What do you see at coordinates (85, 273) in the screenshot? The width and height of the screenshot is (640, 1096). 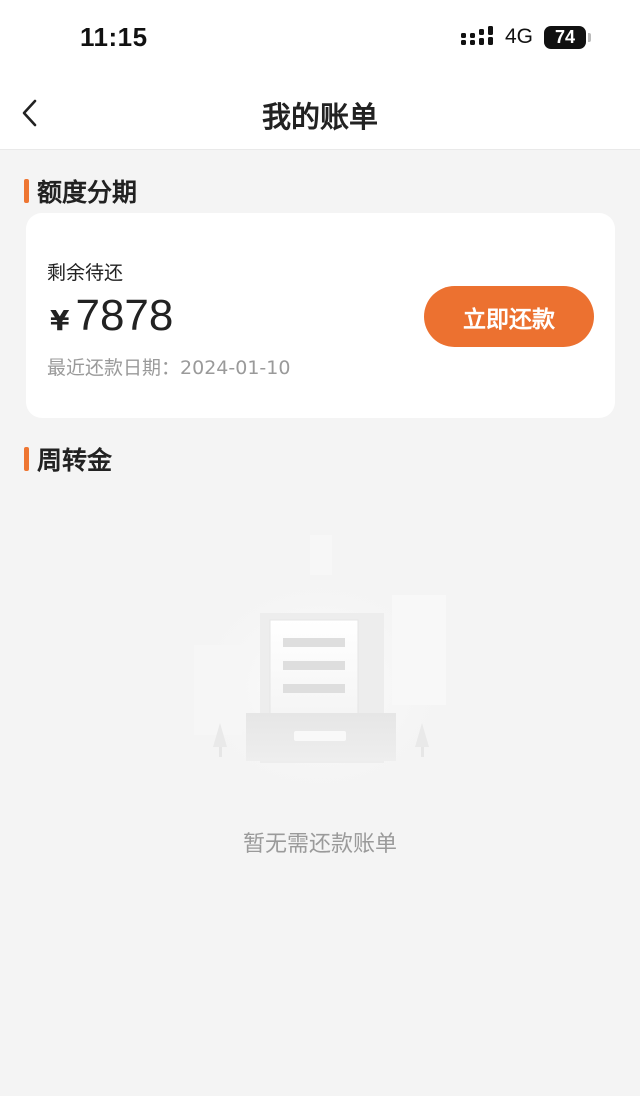 I see `remaining-label: 剩余待还` at bounding box center [85, 273].